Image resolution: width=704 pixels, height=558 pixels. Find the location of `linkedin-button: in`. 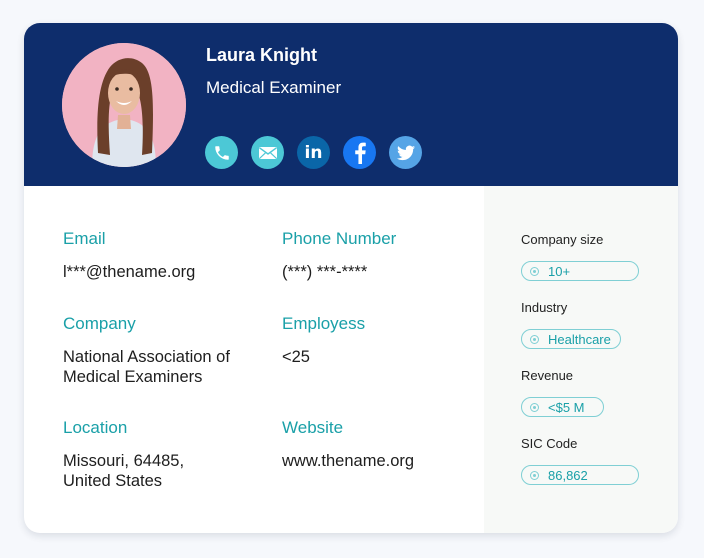

linkedin-button: in is located at coordinates (313, 152).